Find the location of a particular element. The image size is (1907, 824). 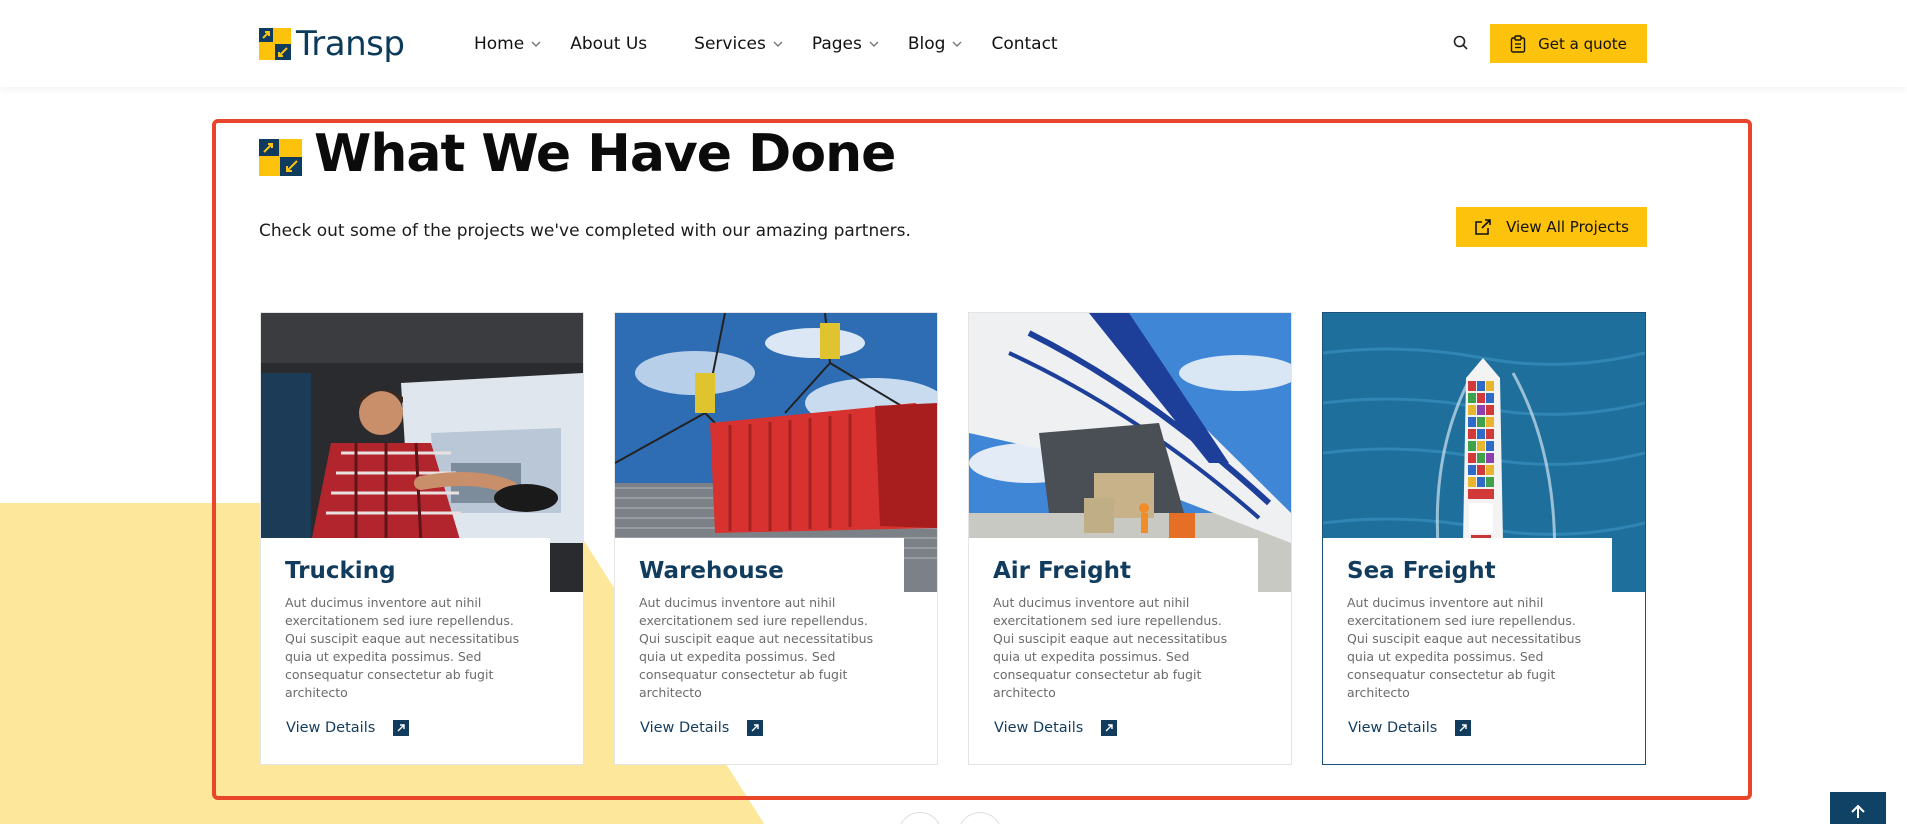

external-link-icon is located at coordinates (1483, 227).